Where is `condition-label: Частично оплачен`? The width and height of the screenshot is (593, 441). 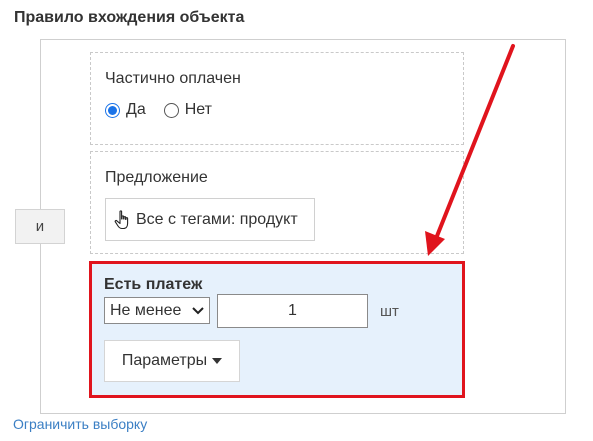 condition-label: Частично оплачен is located at coordinates (173, 78).